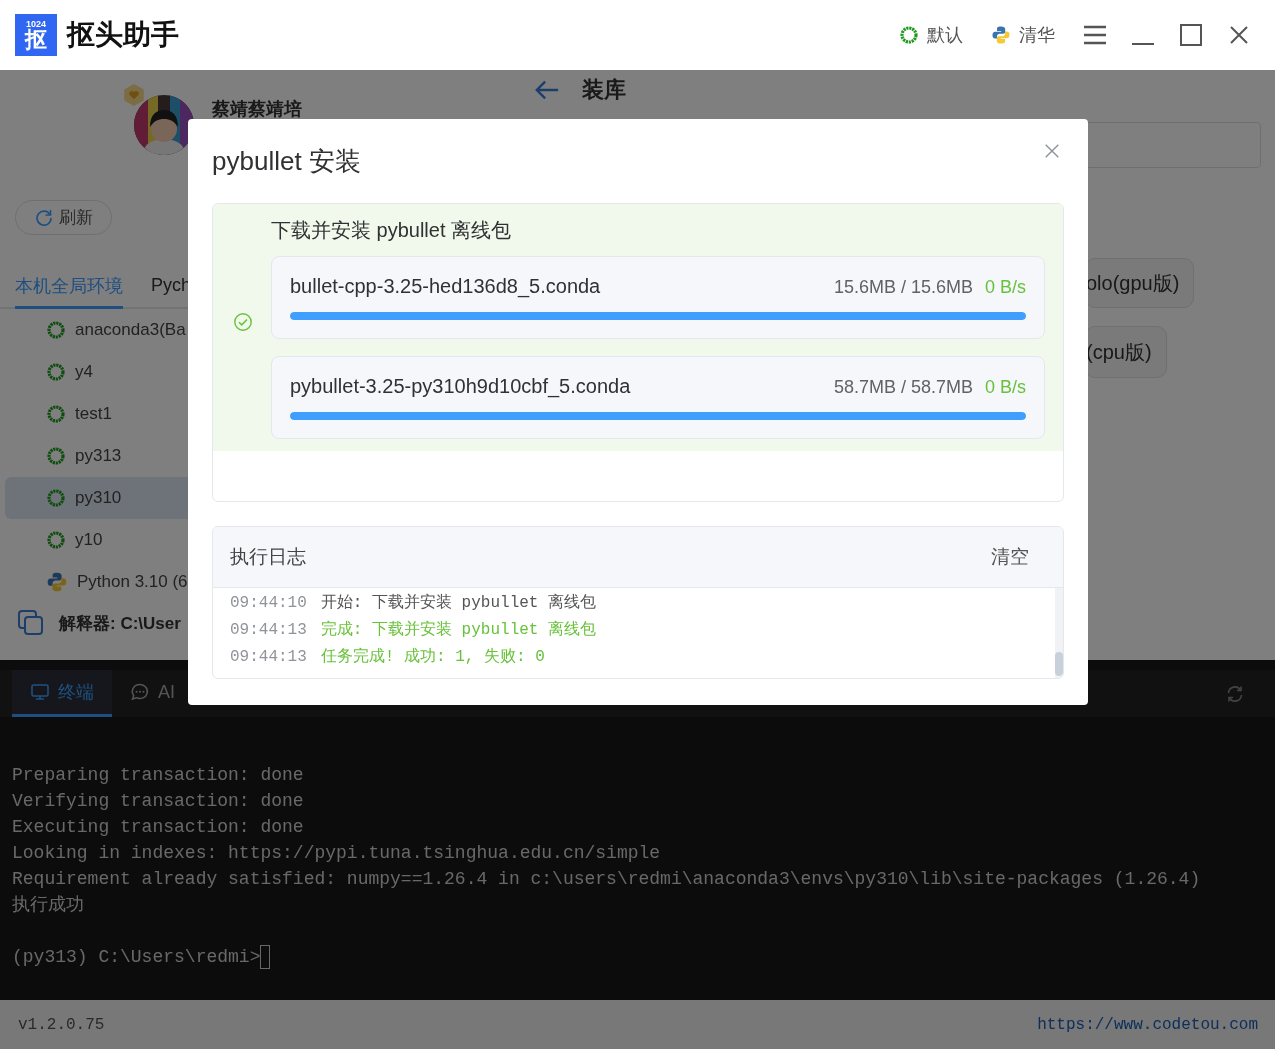  What do you see at coordinates (1235, 693) in the screenshot?
I see `reload-icon` at bounding box center [1235, 693].